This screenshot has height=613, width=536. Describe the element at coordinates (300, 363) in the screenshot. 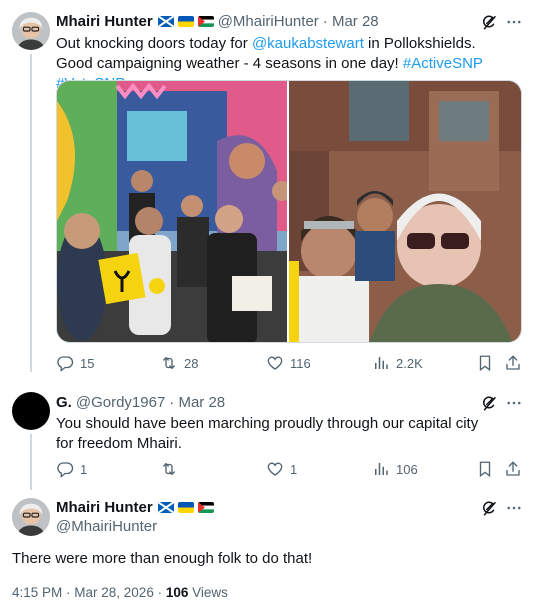

I see `like-count: 116` at that location.